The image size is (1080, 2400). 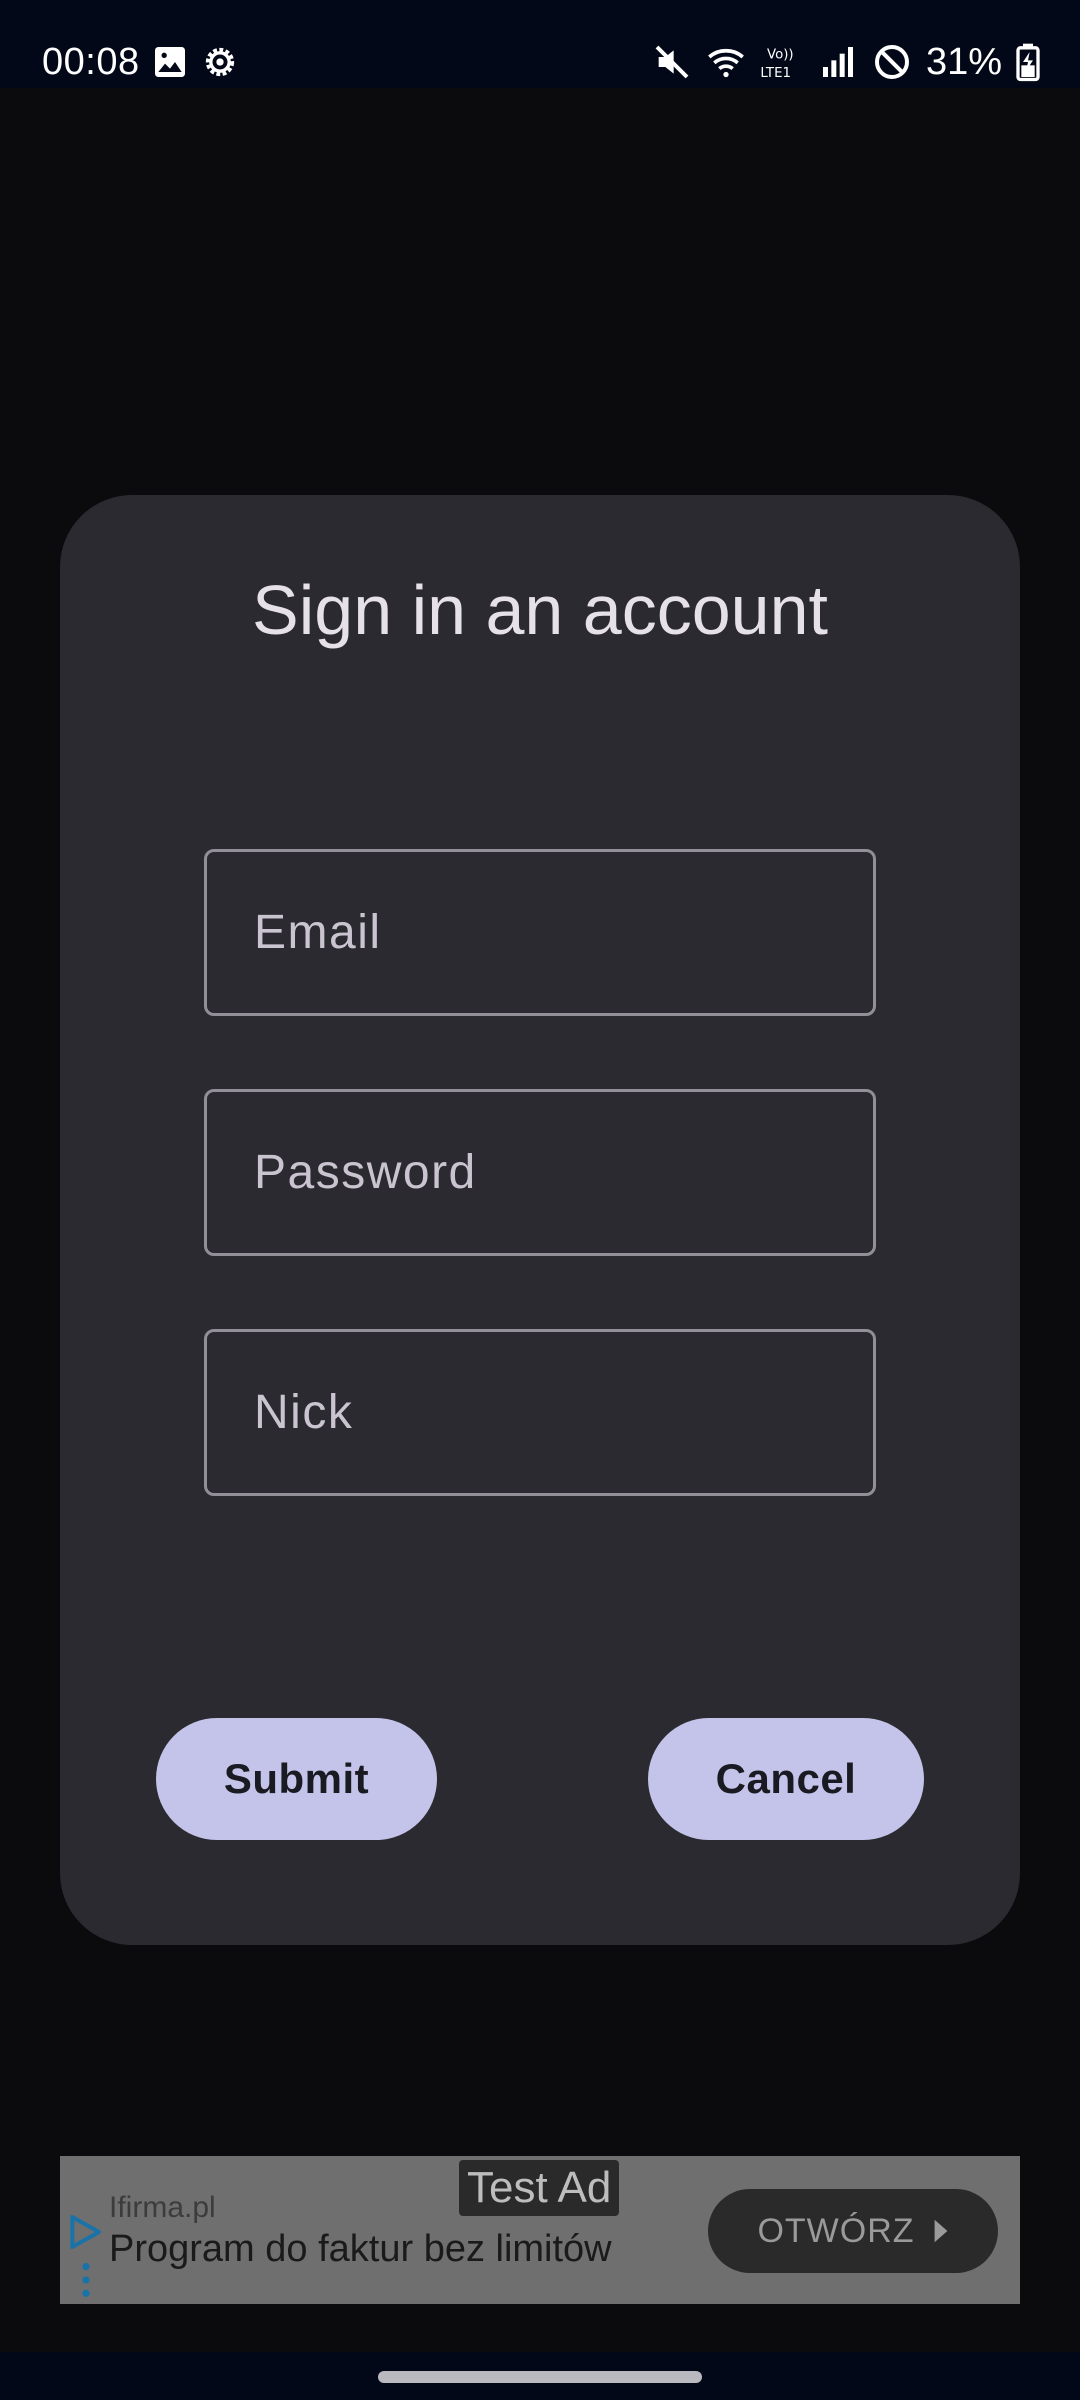 I want to click on ad-headline: Program do faktur bez limitów, so click(x=360, y=2249).